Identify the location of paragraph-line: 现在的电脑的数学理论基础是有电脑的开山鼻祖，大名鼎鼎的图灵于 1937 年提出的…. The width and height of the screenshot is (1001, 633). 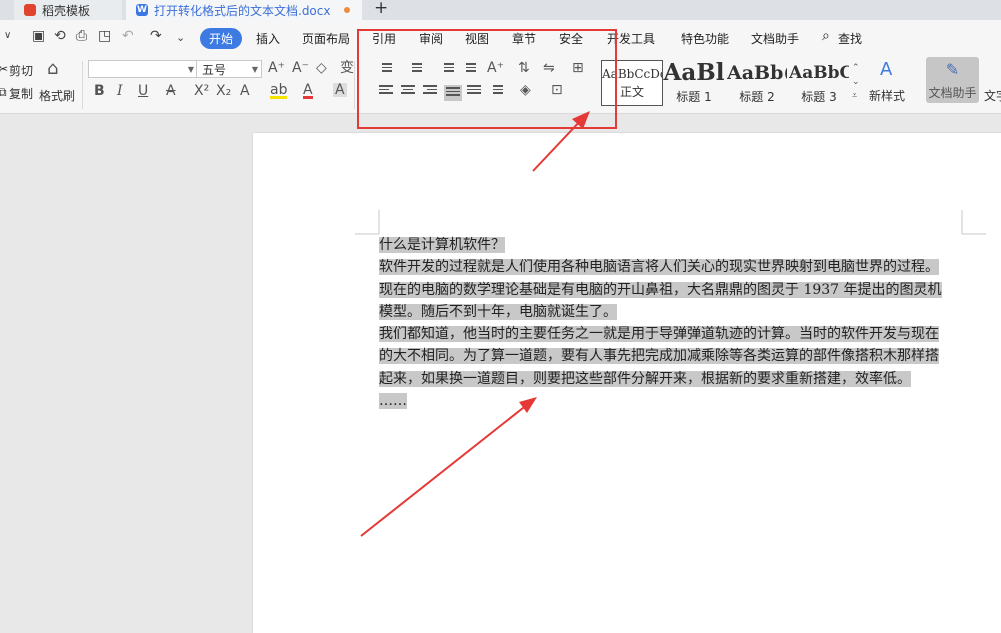
(679, 290).